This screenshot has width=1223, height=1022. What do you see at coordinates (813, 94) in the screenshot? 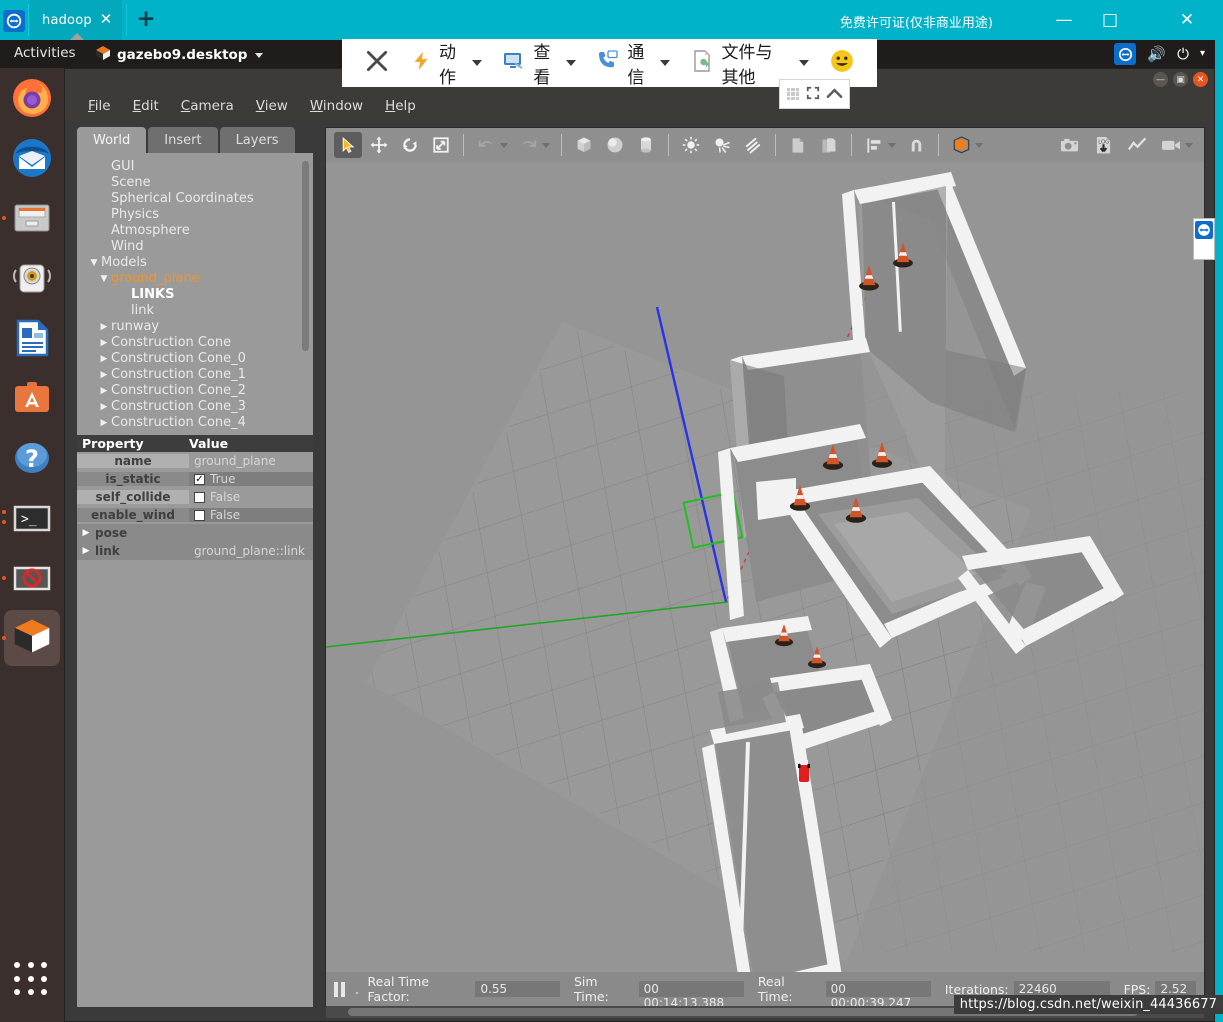
I see `expand-icon` at bounding box center [813, 94].